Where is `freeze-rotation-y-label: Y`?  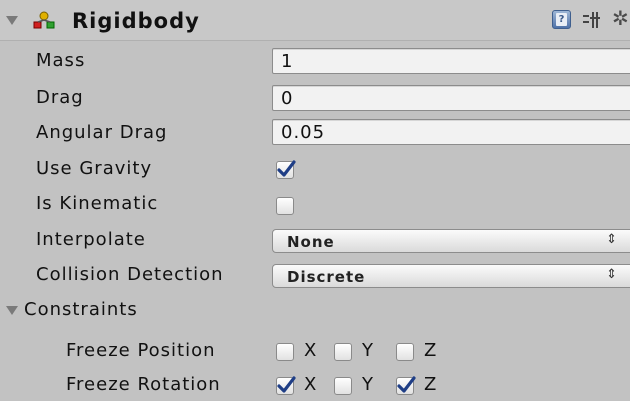 freeze-rotation-y-label: Y is located at coordinates (368, 384).